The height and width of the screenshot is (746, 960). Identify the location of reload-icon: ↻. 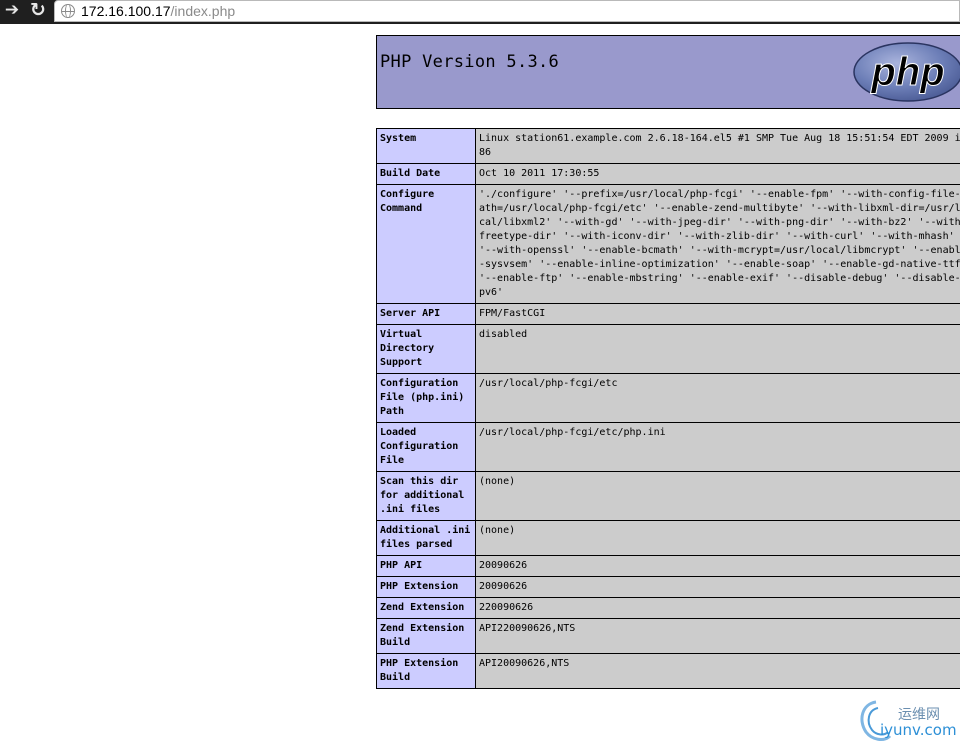
(38, 11).